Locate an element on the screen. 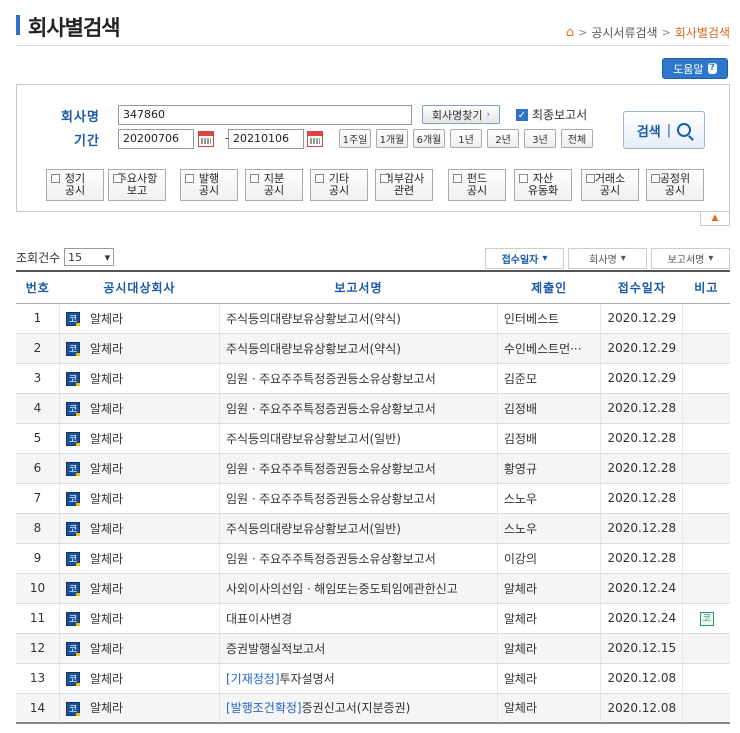 The image size is (740, 733). period-1month-button: 1개월 is located at coordinates (392, 138).